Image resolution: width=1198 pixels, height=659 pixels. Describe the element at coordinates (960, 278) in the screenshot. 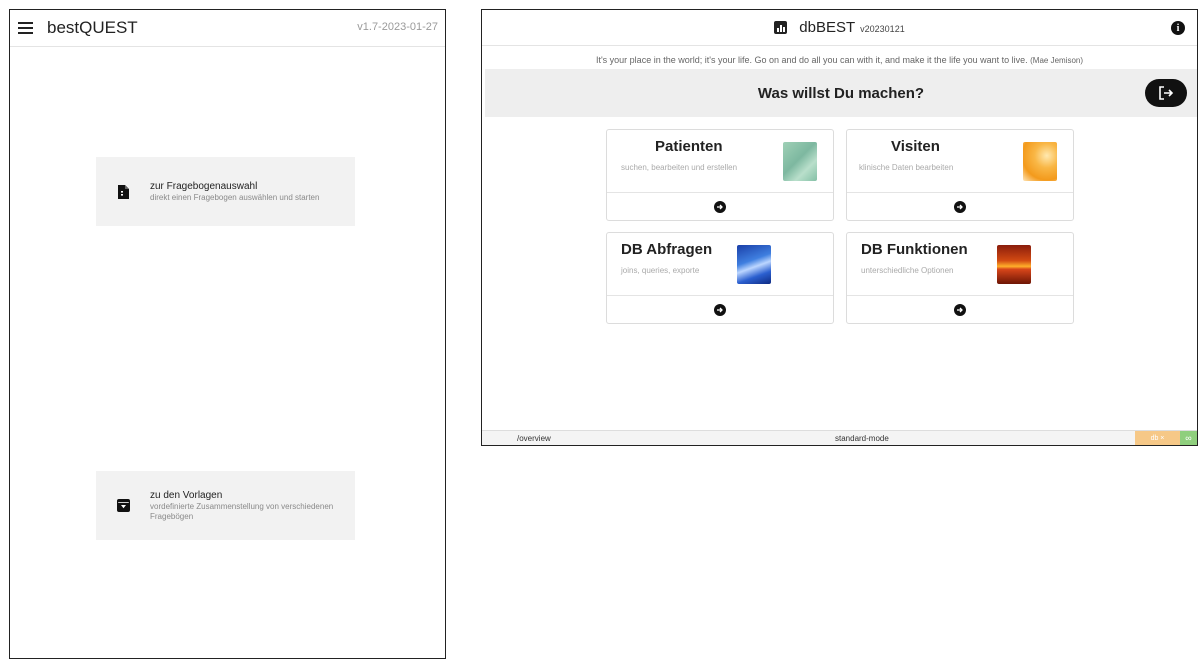

I see `db-functions-card: DB Funktionen unterschiedliche Optionen` at that location.